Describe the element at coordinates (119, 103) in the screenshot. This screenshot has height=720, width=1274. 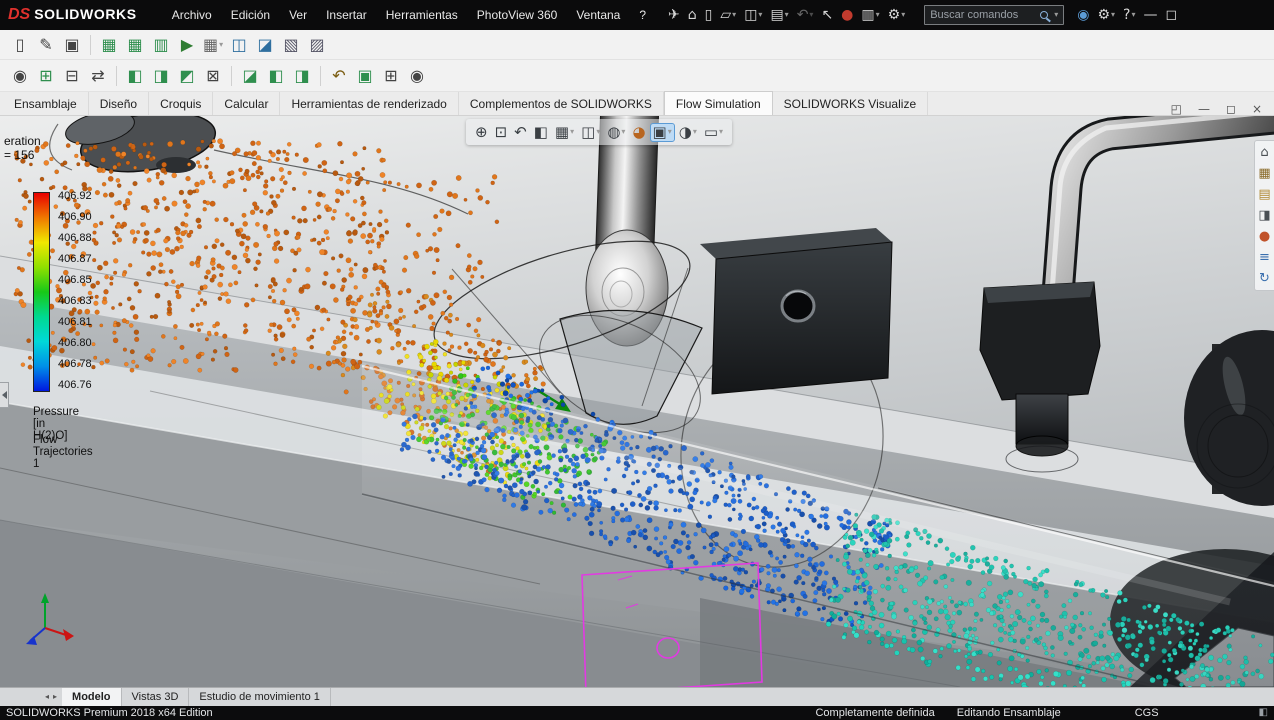
I see `tab-dise-o: Diseño` at that location.